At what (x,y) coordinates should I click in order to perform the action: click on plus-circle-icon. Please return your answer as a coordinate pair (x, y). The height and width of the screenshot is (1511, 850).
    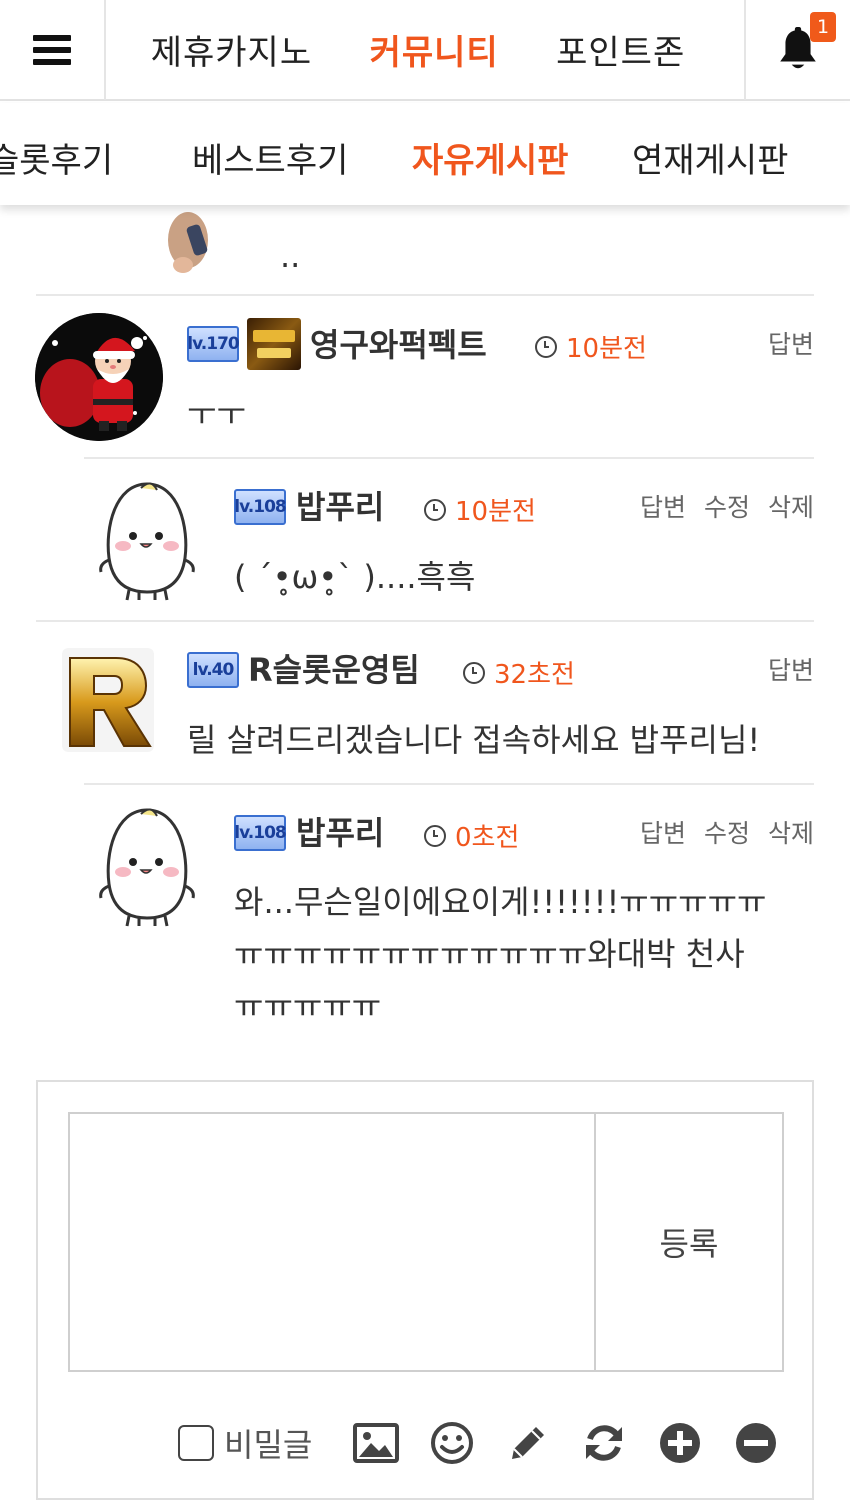
    Looking at the image, I should click on (680, 1443).